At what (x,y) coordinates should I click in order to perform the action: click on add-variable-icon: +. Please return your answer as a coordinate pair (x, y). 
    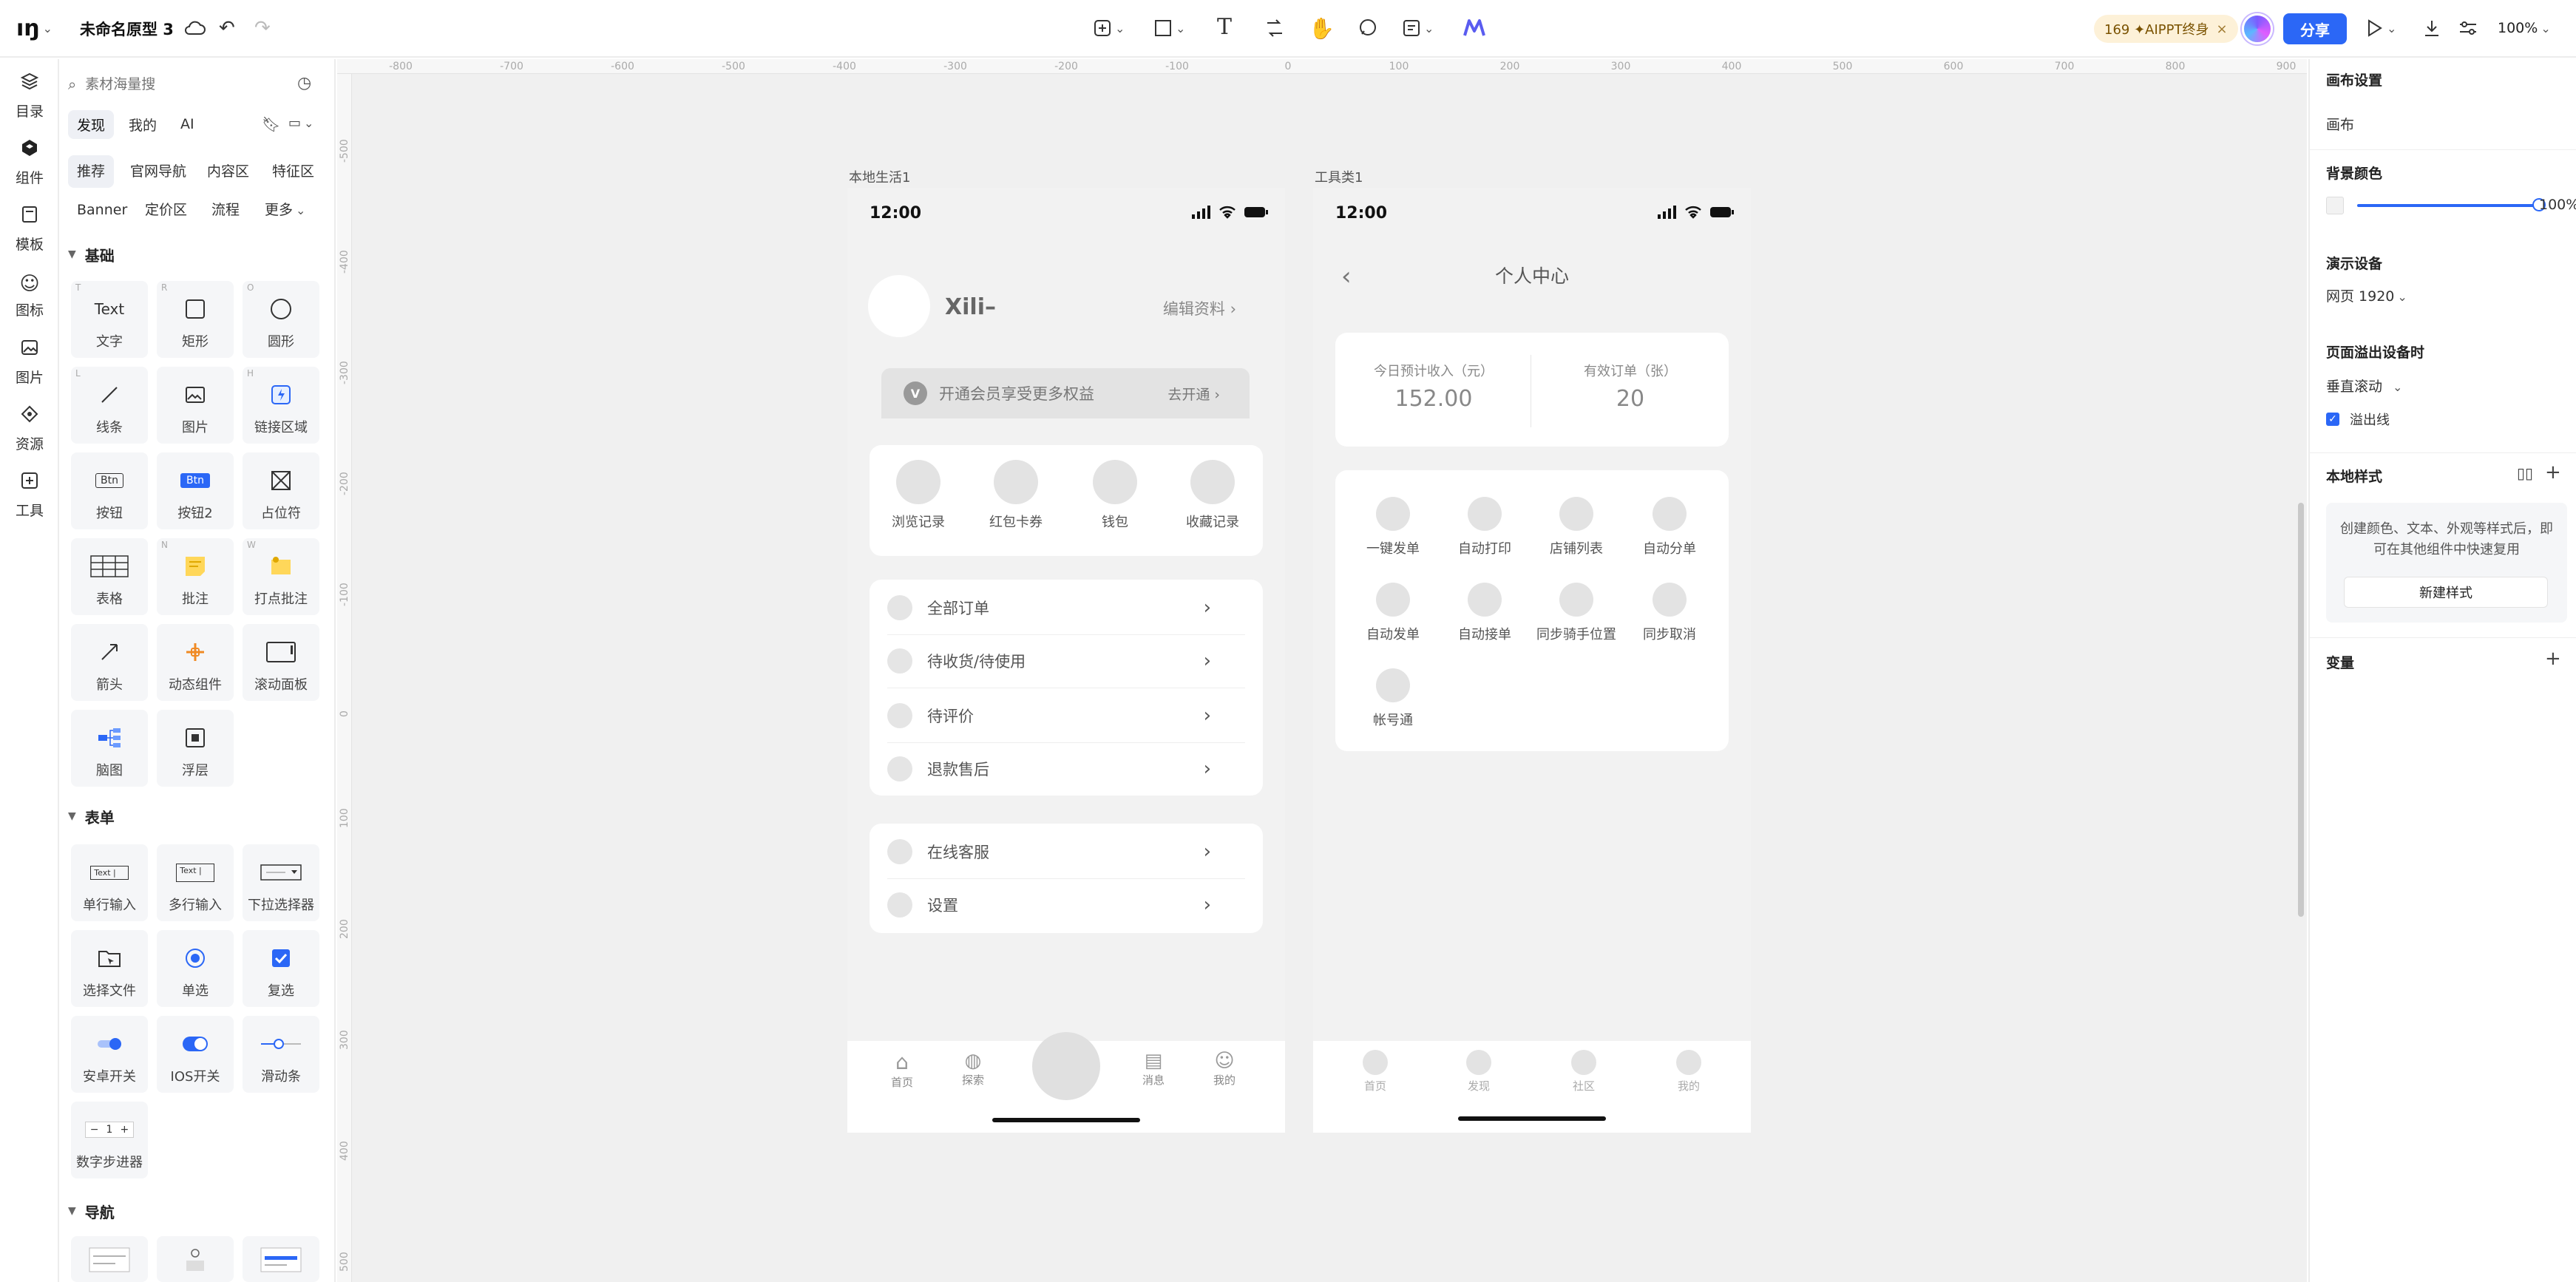
    Looking at the image, I should click on (2553, 659).